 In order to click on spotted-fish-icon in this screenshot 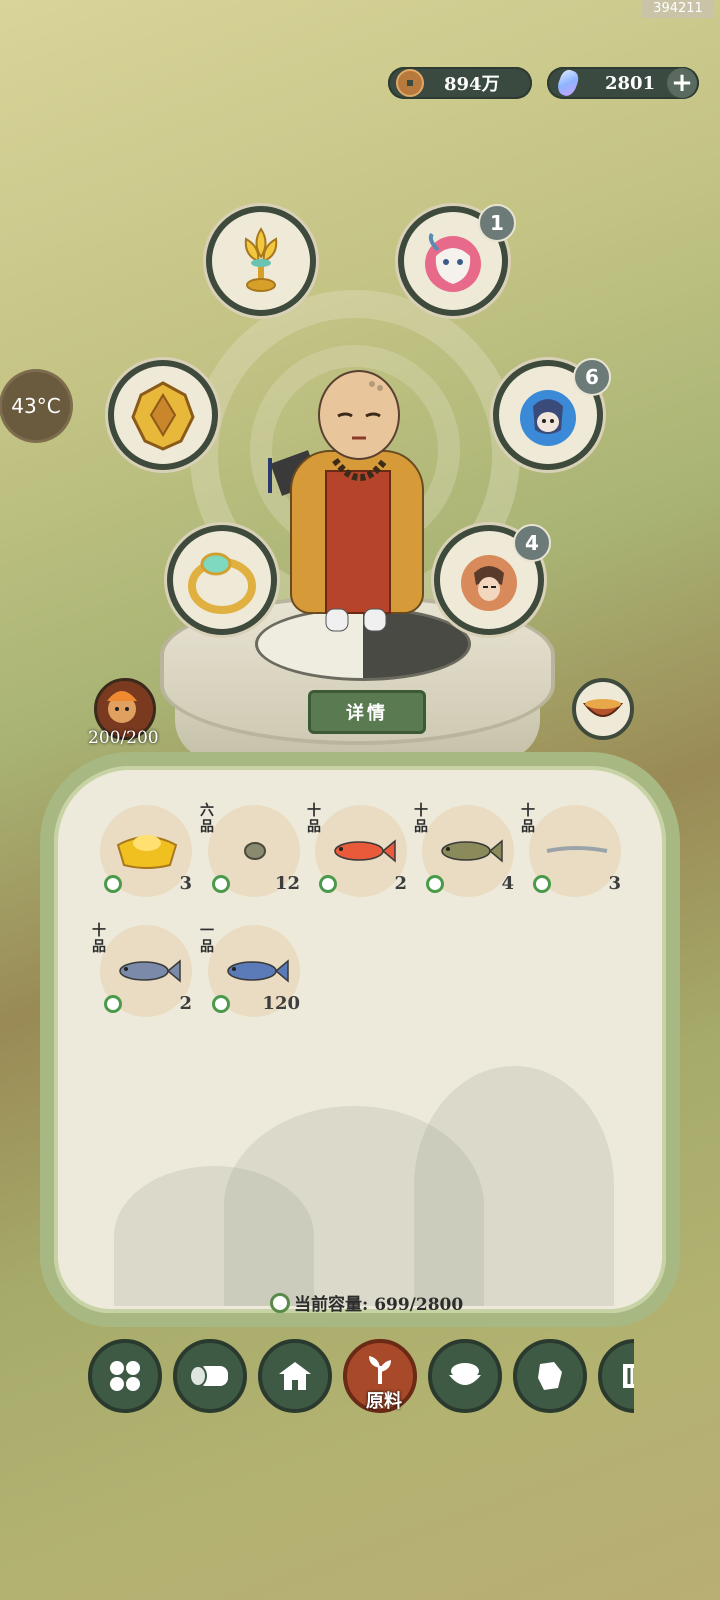, I will do `click(472, 851)`.